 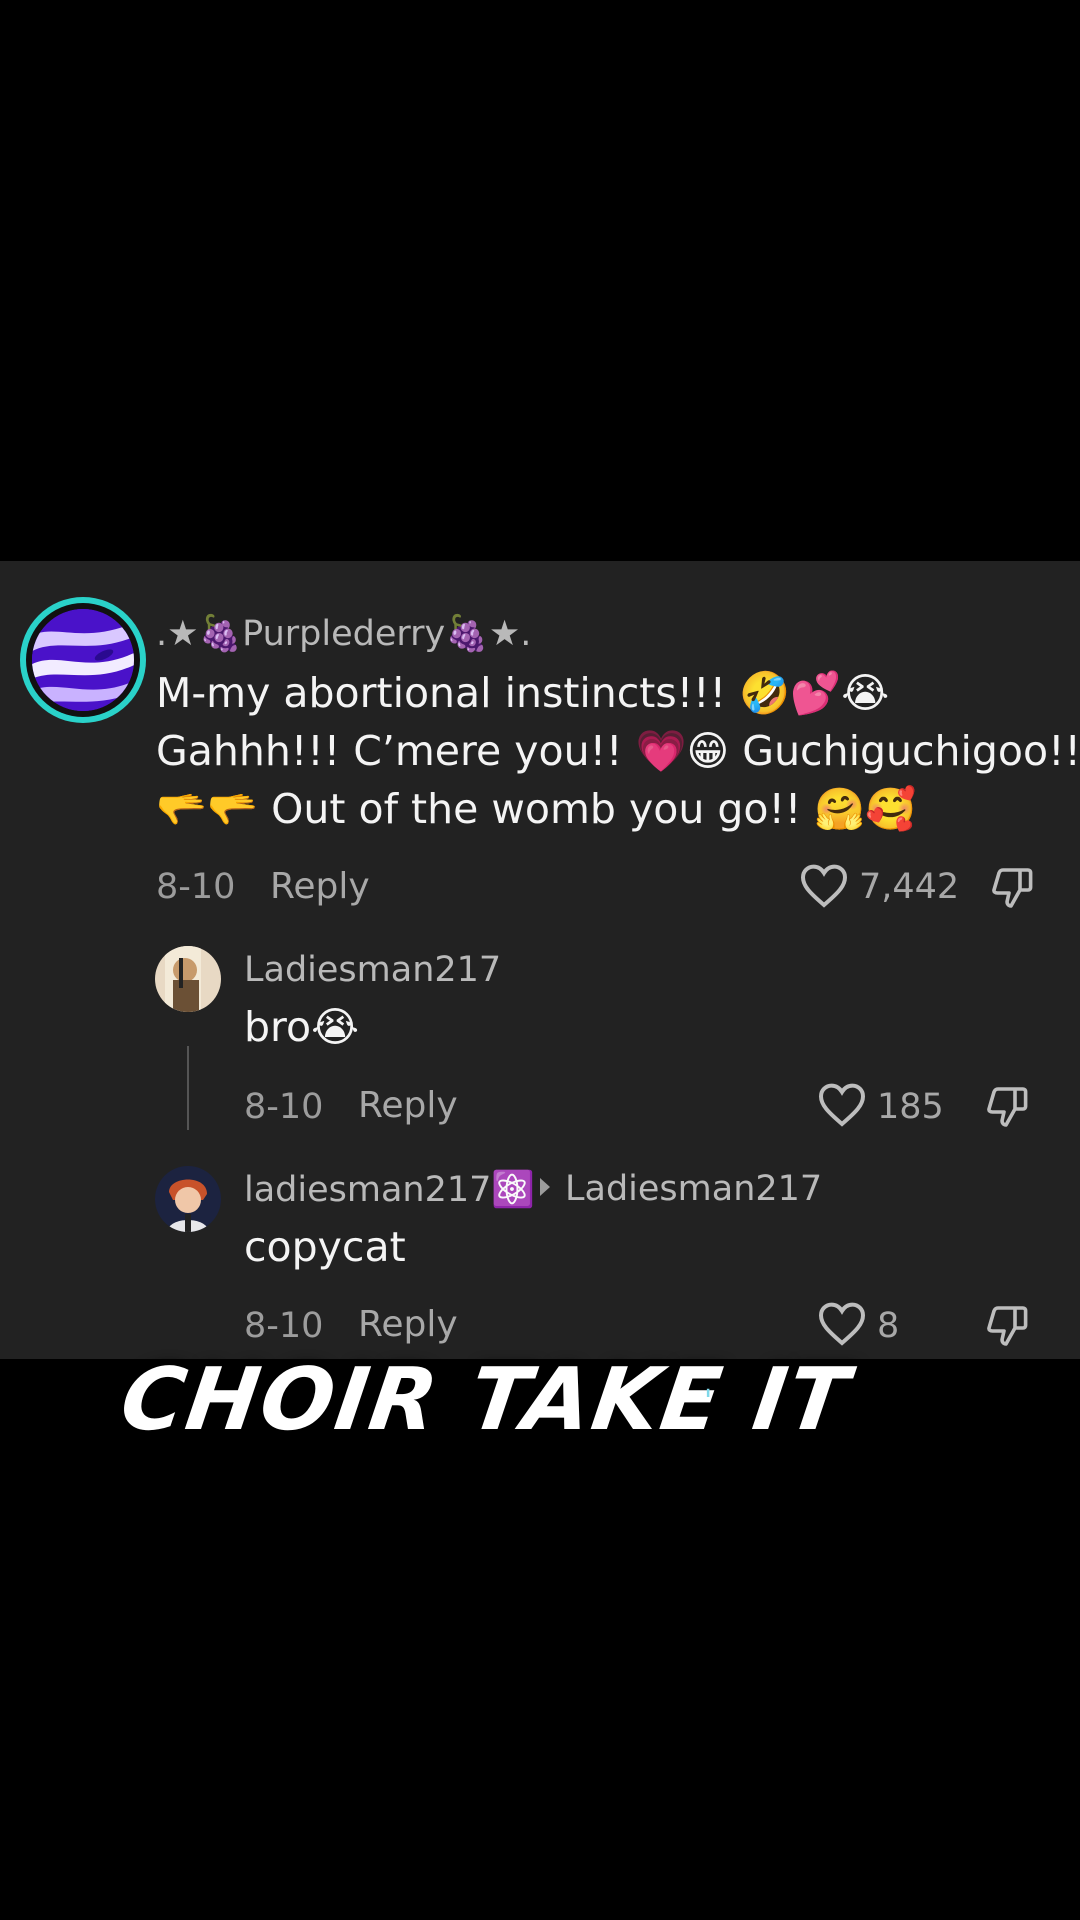 I want to click on thread-line, so click(x=188, y=1088).